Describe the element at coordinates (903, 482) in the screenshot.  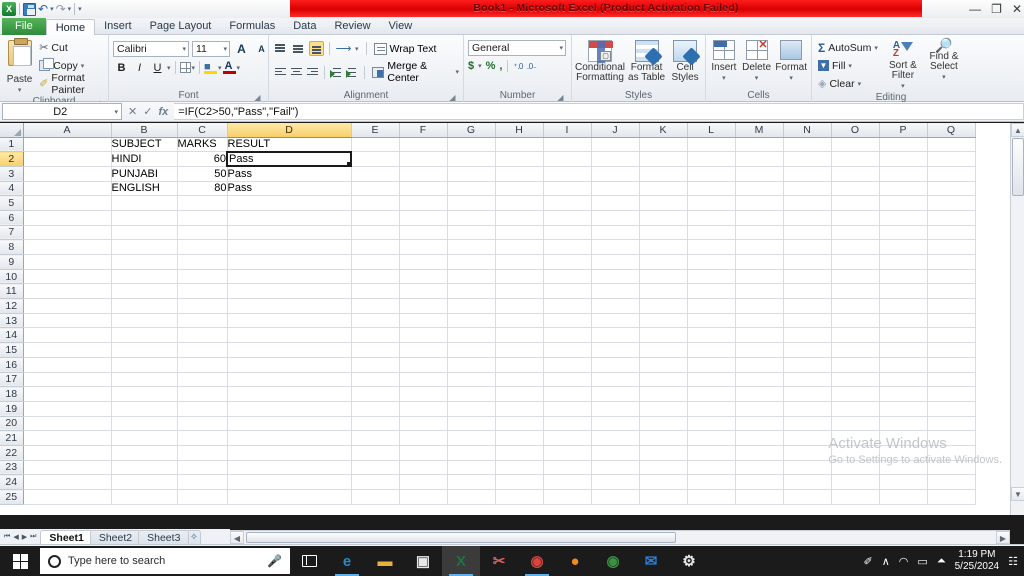
I see `cell-p24` at that location.